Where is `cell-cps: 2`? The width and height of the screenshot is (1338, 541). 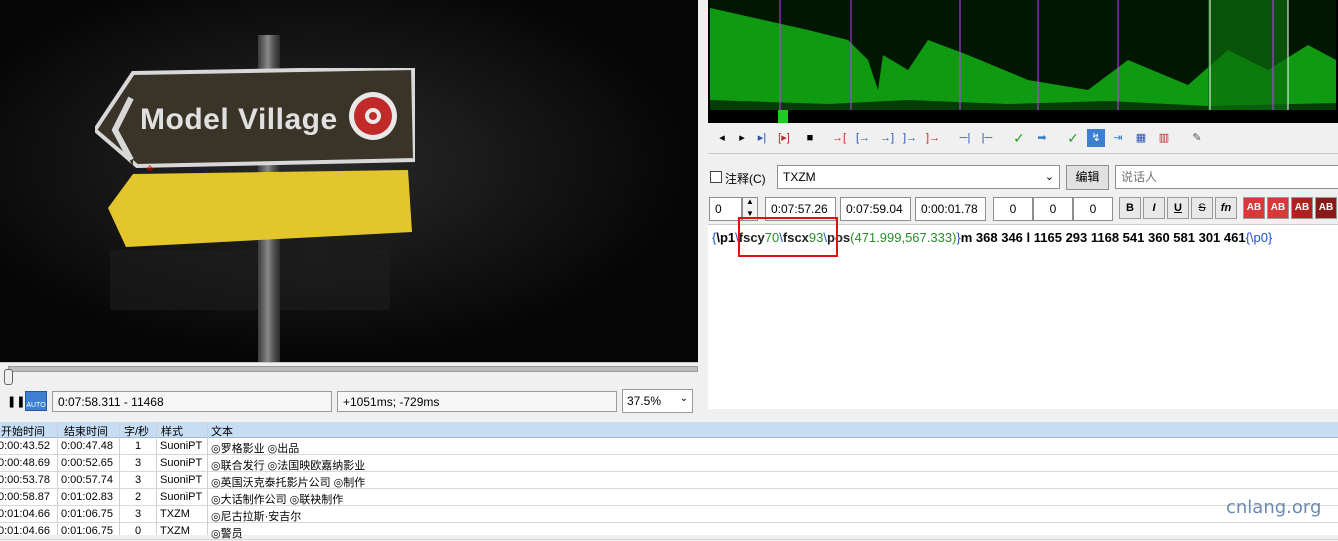 cell-cps: 2 is located at coordinates (138, 497).